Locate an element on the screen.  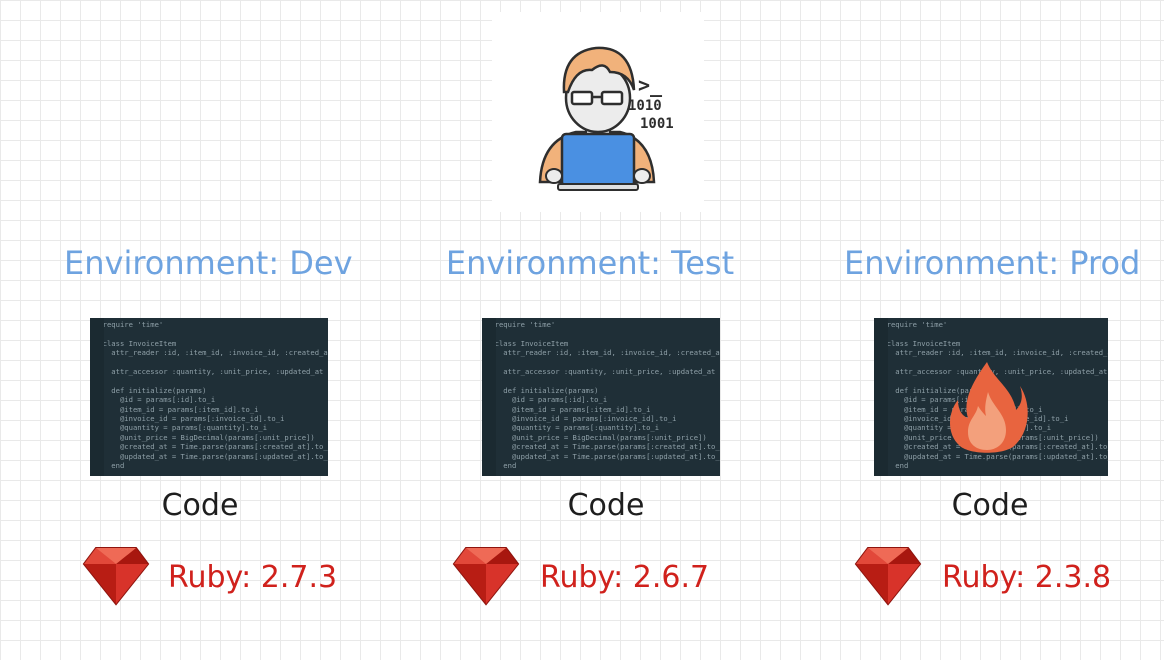
developer-at-laptop-icon: >_ 1010 1001 is located at coordinates (598, 112).